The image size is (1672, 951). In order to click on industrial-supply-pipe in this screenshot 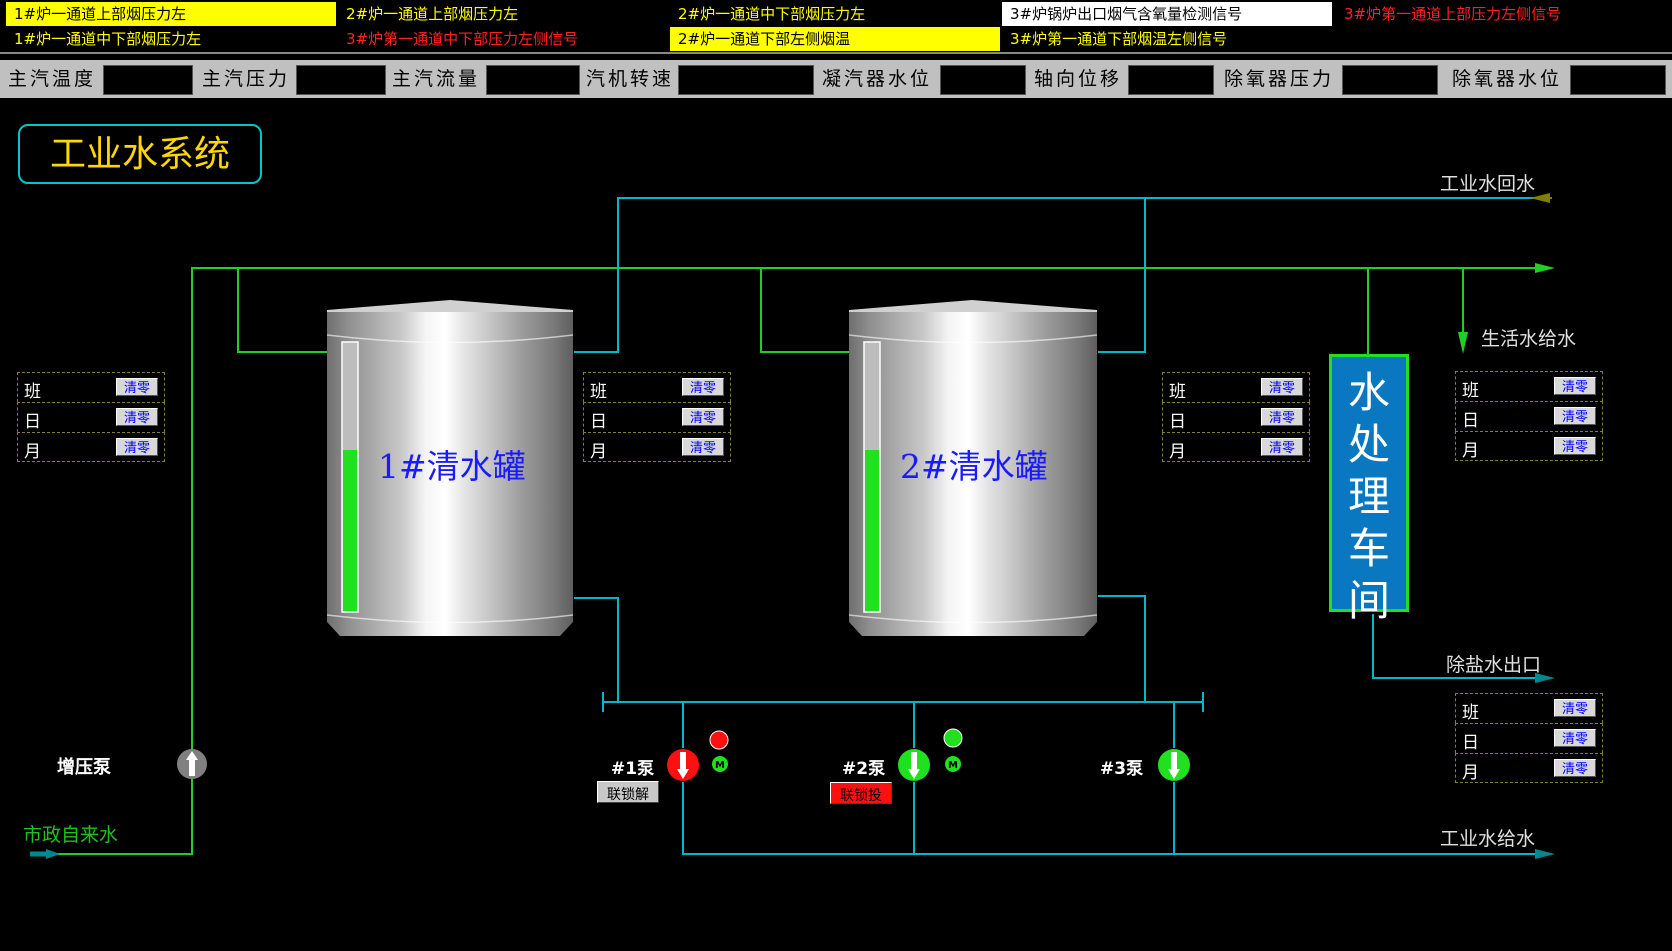, I will do `click(1108, 818)`.